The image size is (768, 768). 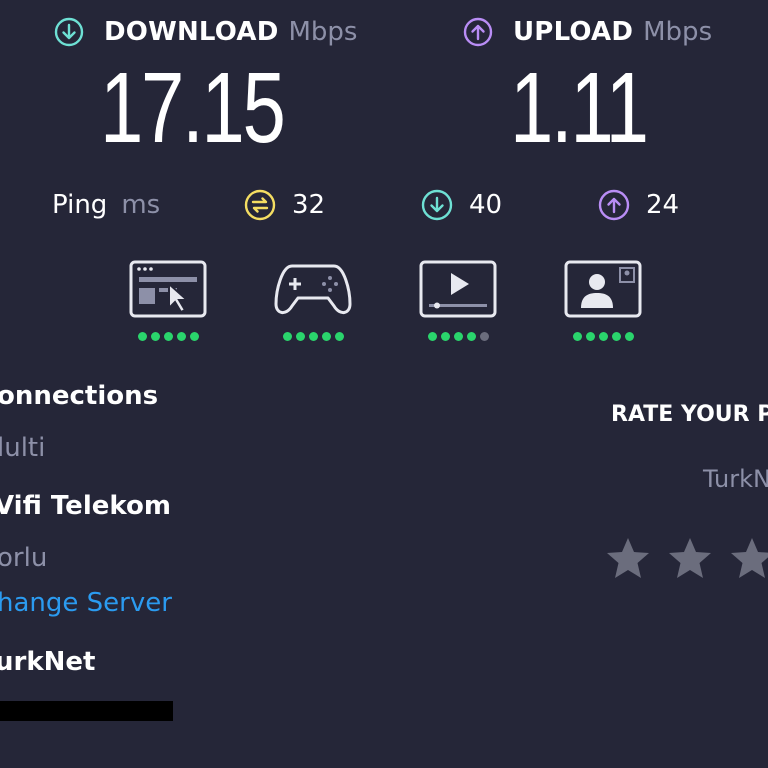 I want to click on gaming-controller-icon, so click(x=313, y=289).